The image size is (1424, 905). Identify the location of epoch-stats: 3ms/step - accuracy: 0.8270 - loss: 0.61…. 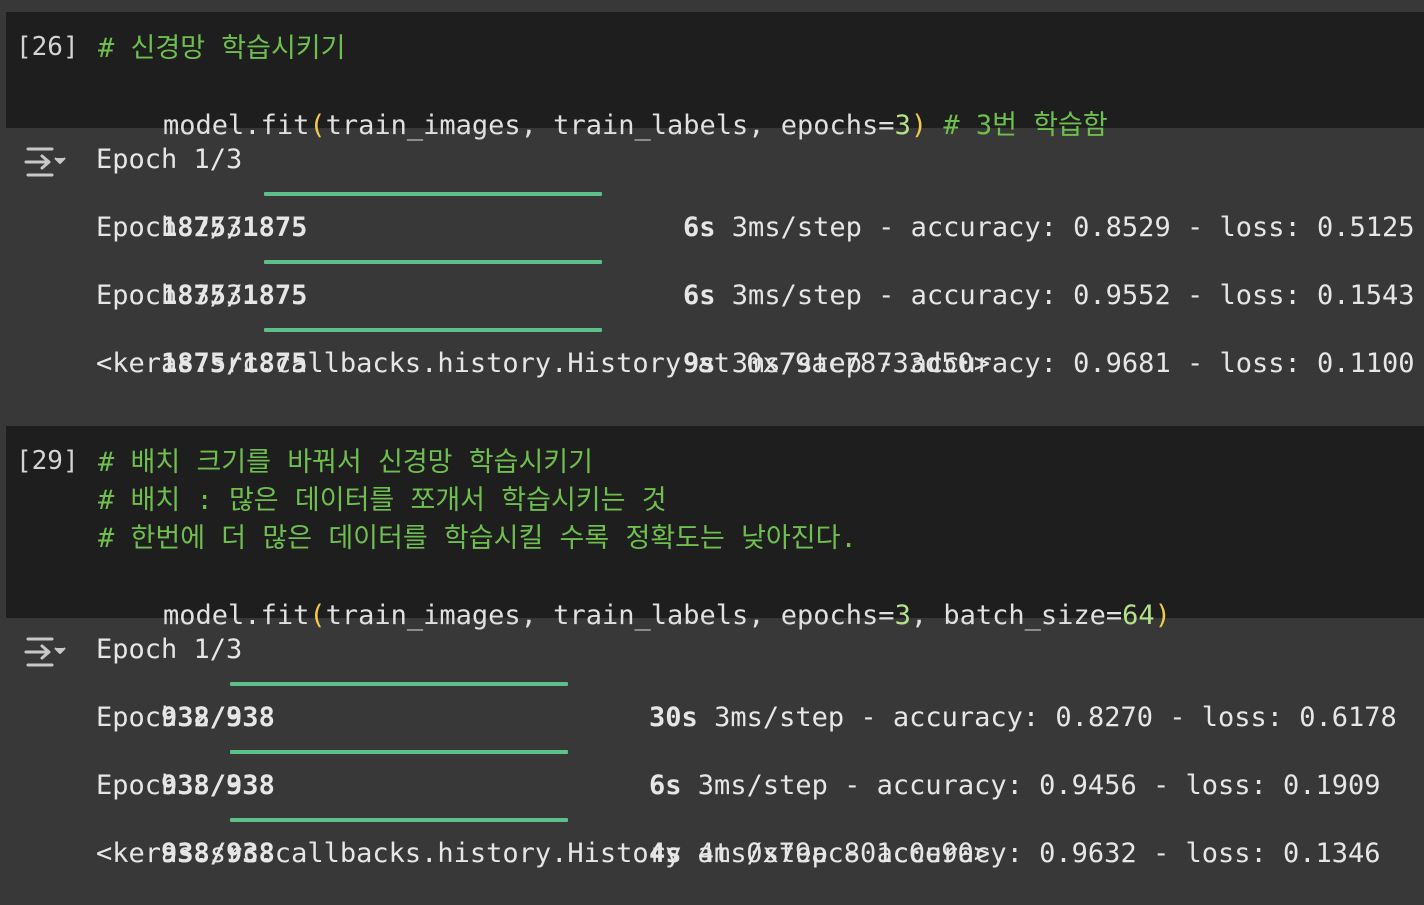
(1047, 717).